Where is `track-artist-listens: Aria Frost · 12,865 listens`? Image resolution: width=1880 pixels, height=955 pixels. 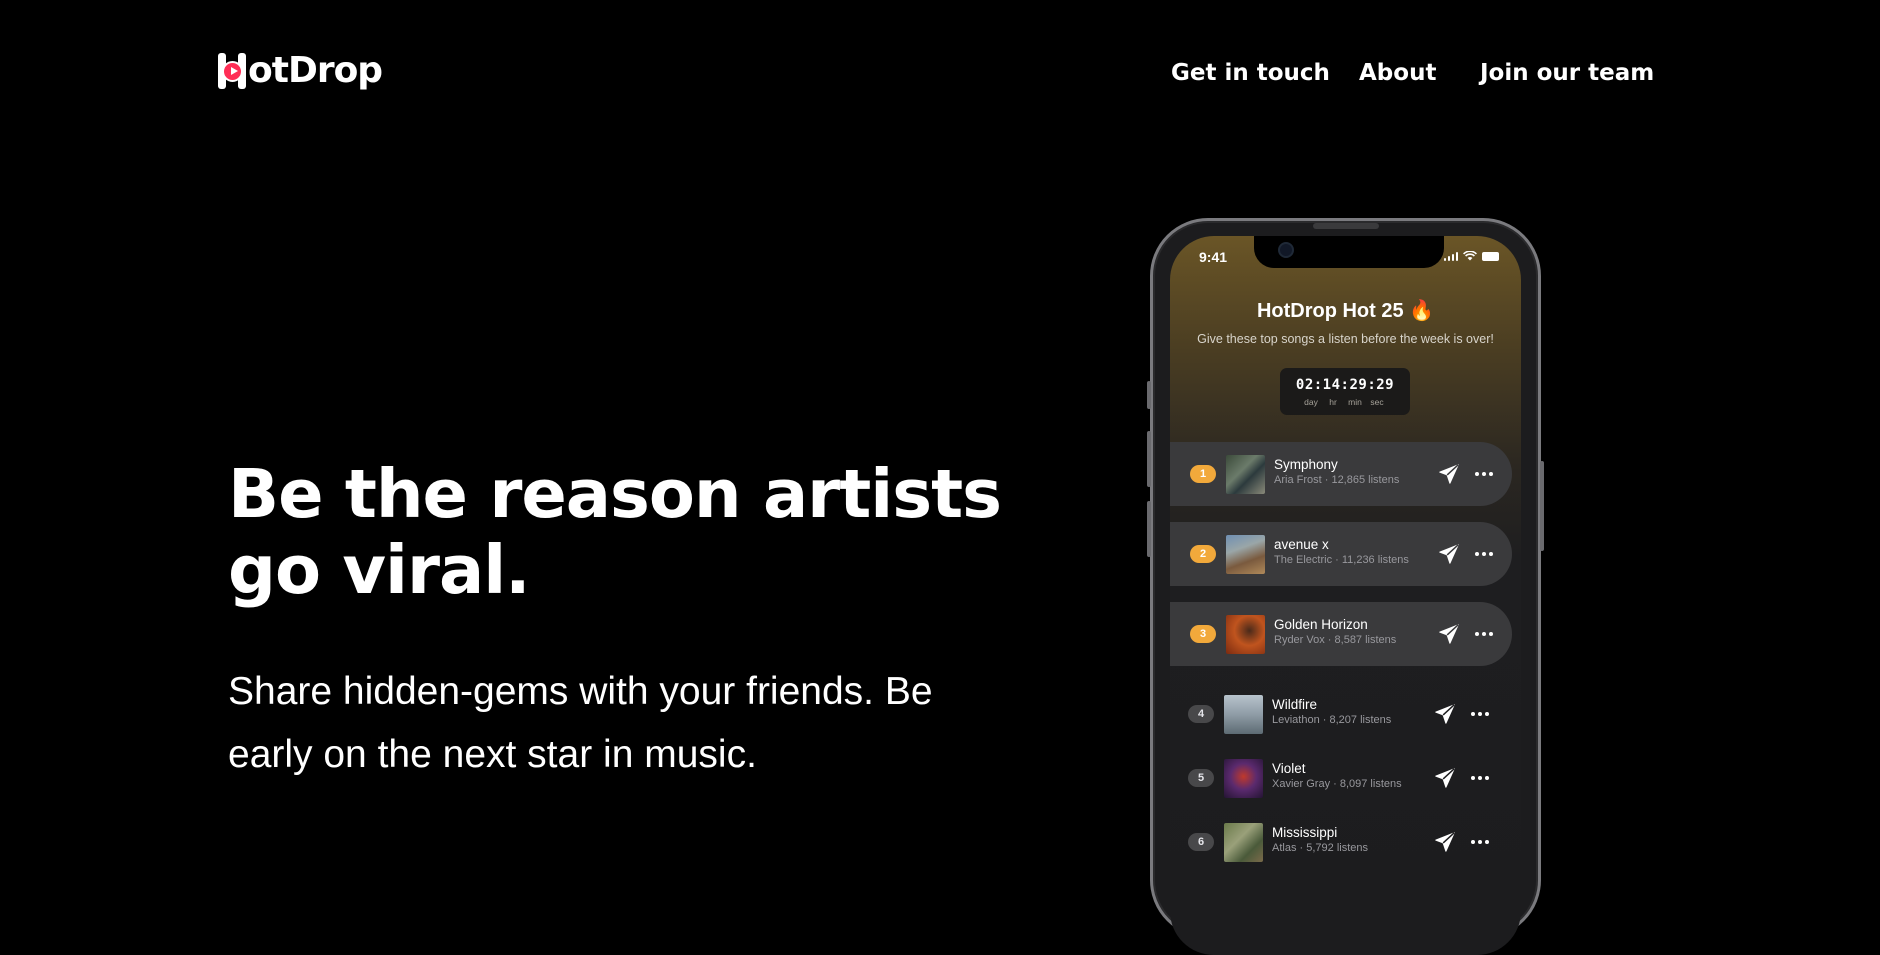 track-artist-listens: Aria Frost · 12,865 listens is located at coordinates (1337, 480).